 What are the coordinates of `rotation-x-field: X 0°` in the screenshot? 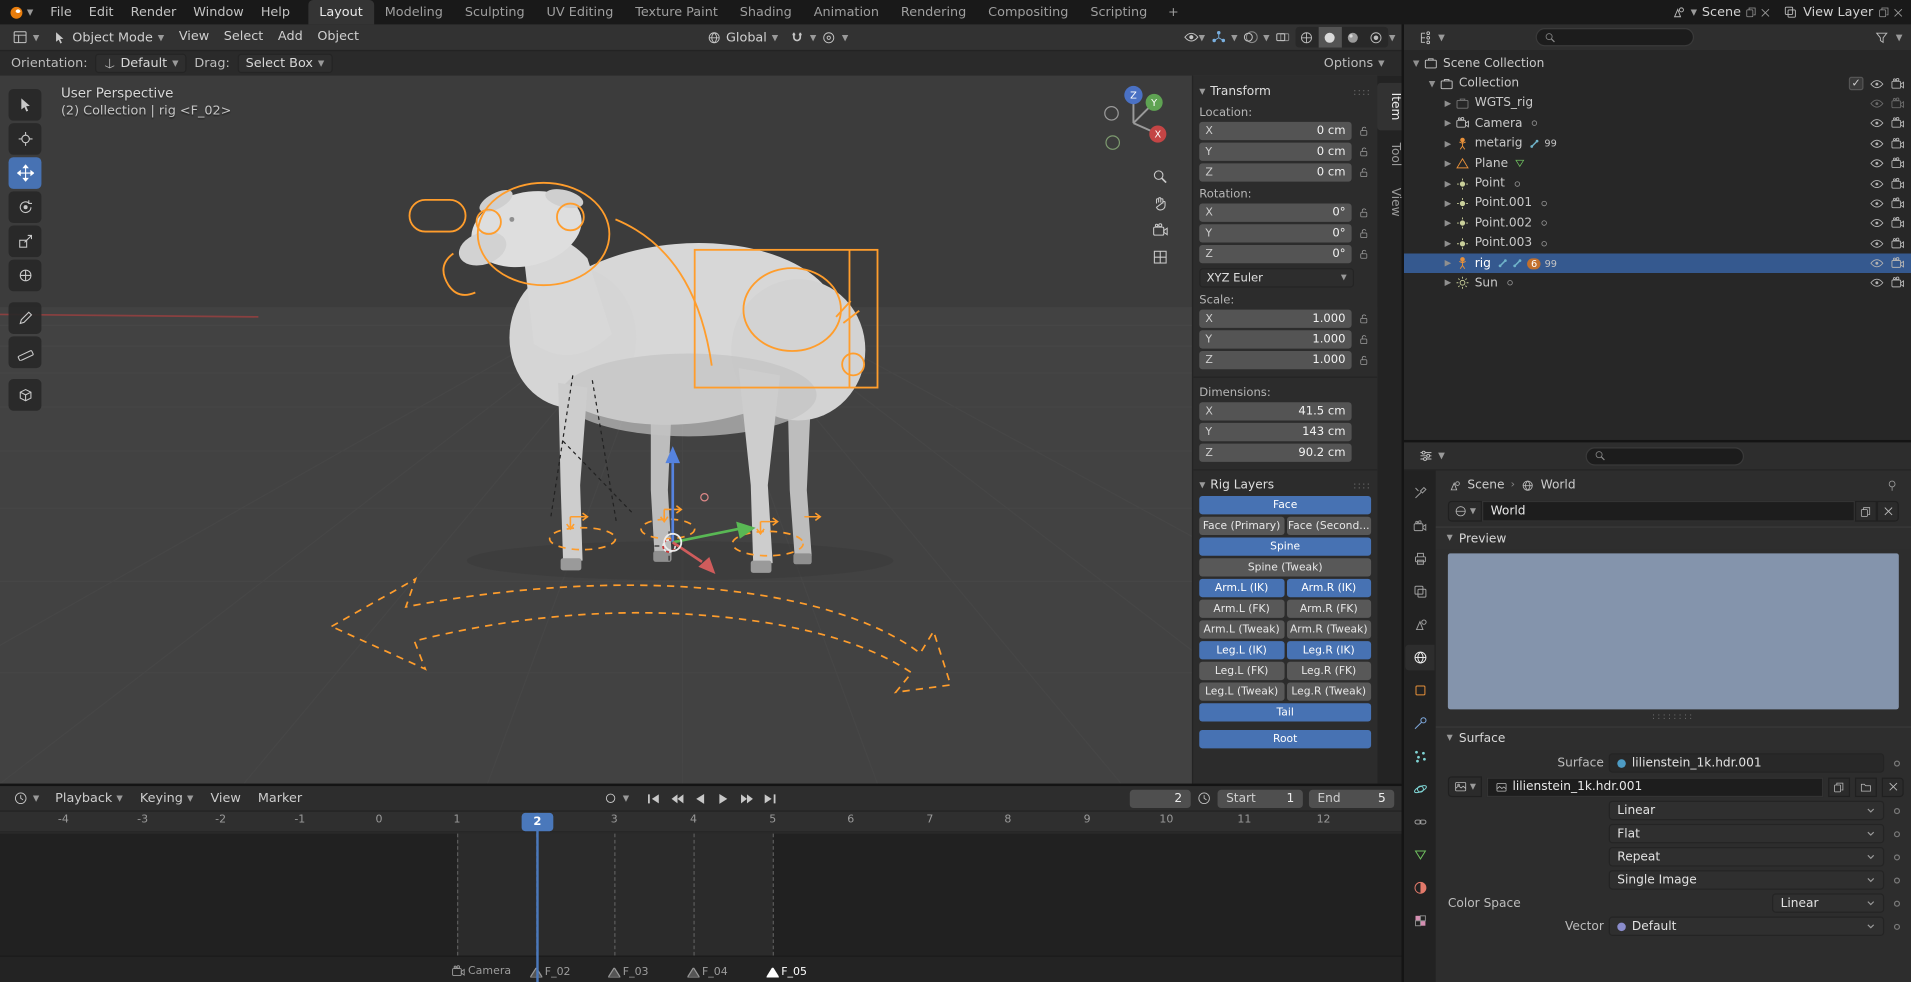 It's located at (1275, 212).